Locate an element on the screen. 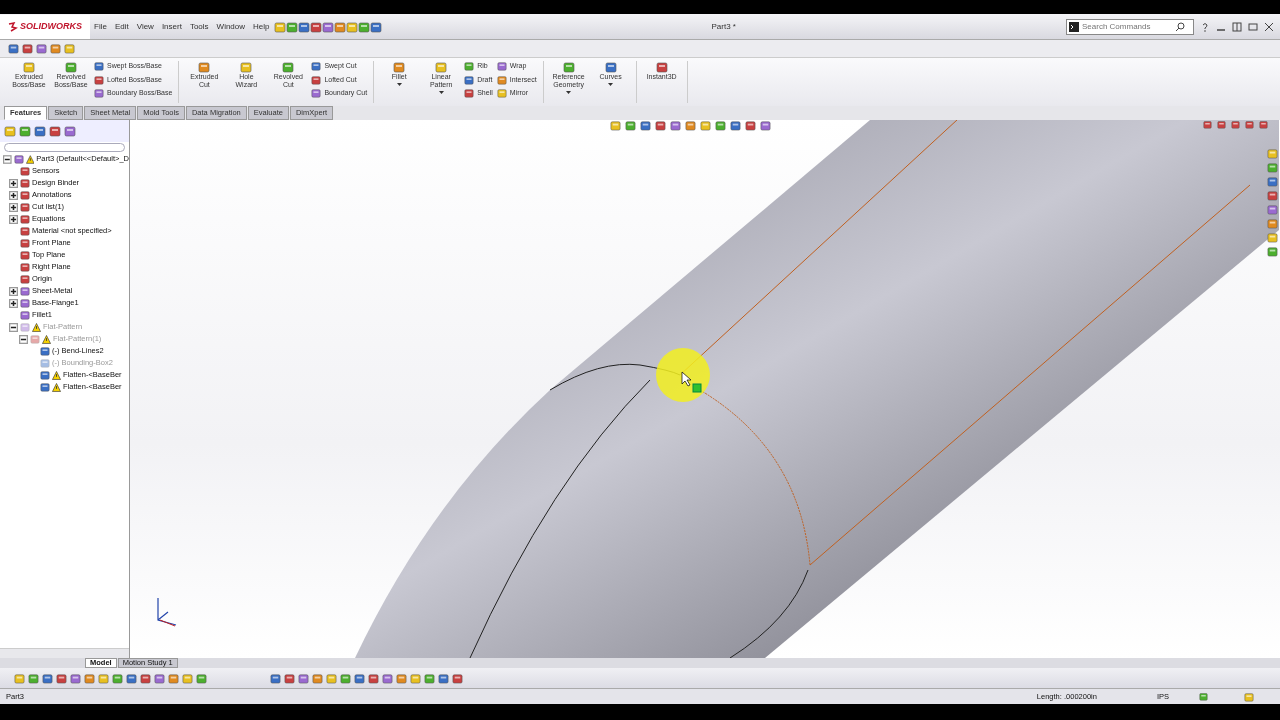 Image resolution: width=1280 pixels, height=720 pixels. search-icon is located at coordinates (1180, 26).